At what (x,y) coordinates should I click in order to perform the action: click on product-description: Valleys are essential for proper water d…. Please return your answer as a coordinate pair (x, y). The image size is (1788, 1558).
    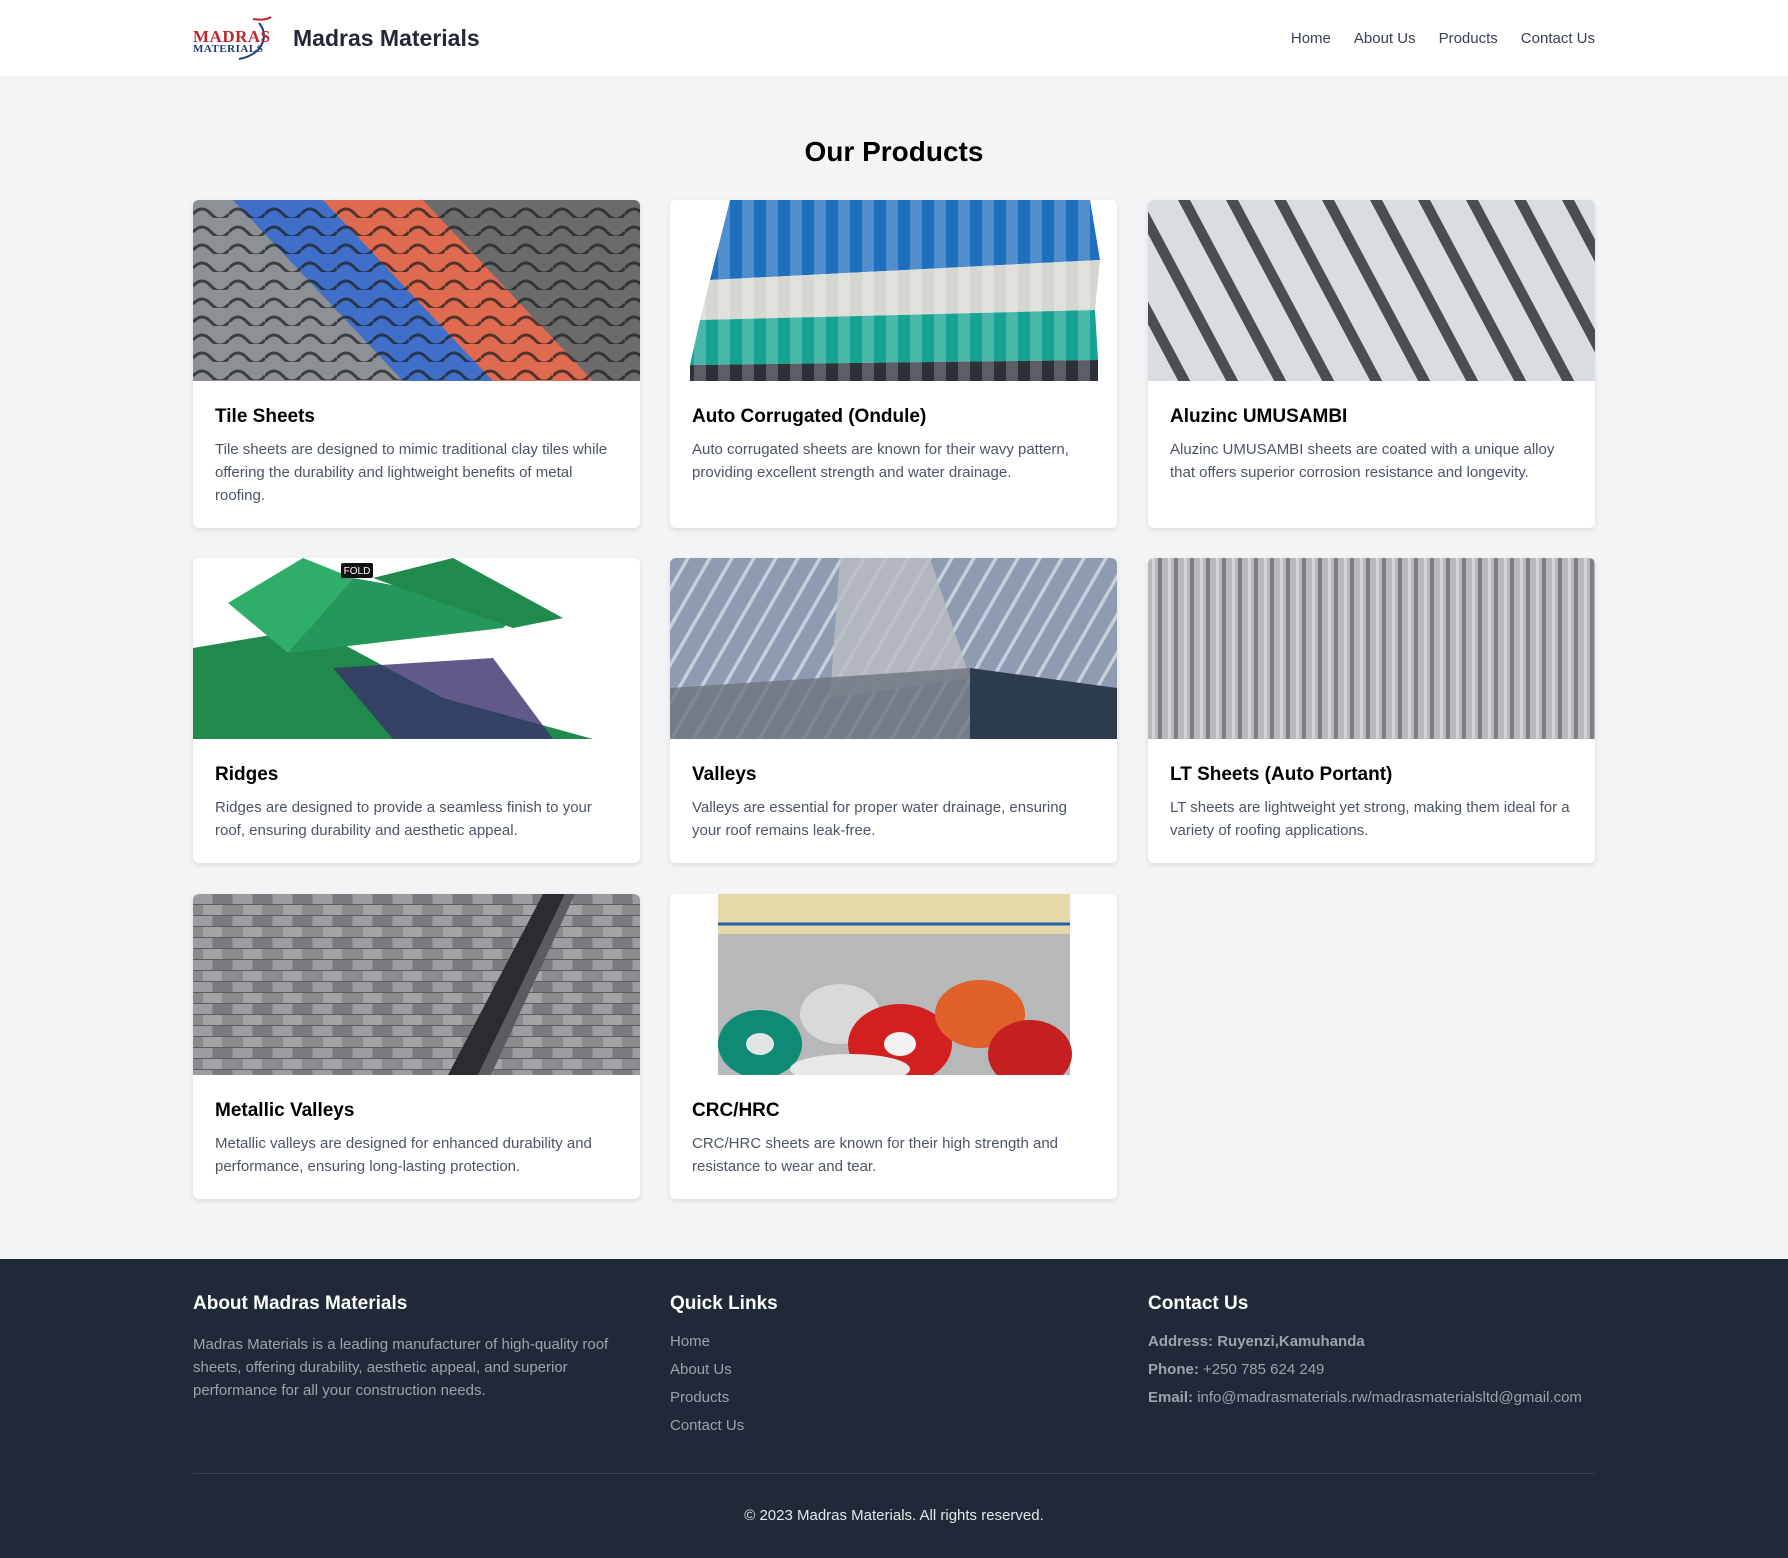
    Looking at the image, I should click on (879, 819).